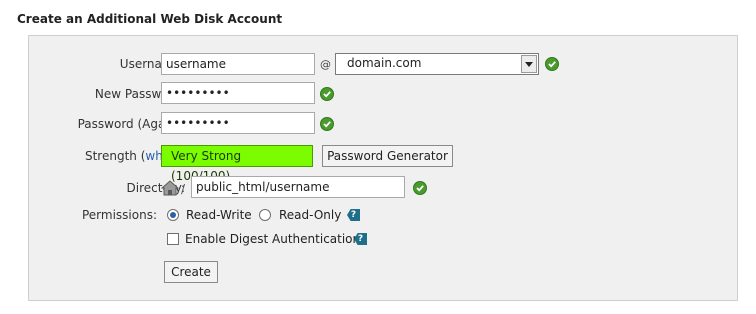 This screenshot has width=756, height=314. What do you see at coordinates (238, 93) in the screenshot?
I see `new-password-input: •••••••••` at bounding box center [238, 93].